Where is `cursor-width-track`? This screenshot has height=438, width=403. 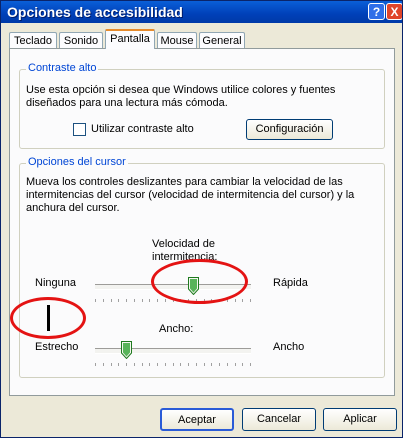
cursor-width-track is located at coordinates (173, 351).